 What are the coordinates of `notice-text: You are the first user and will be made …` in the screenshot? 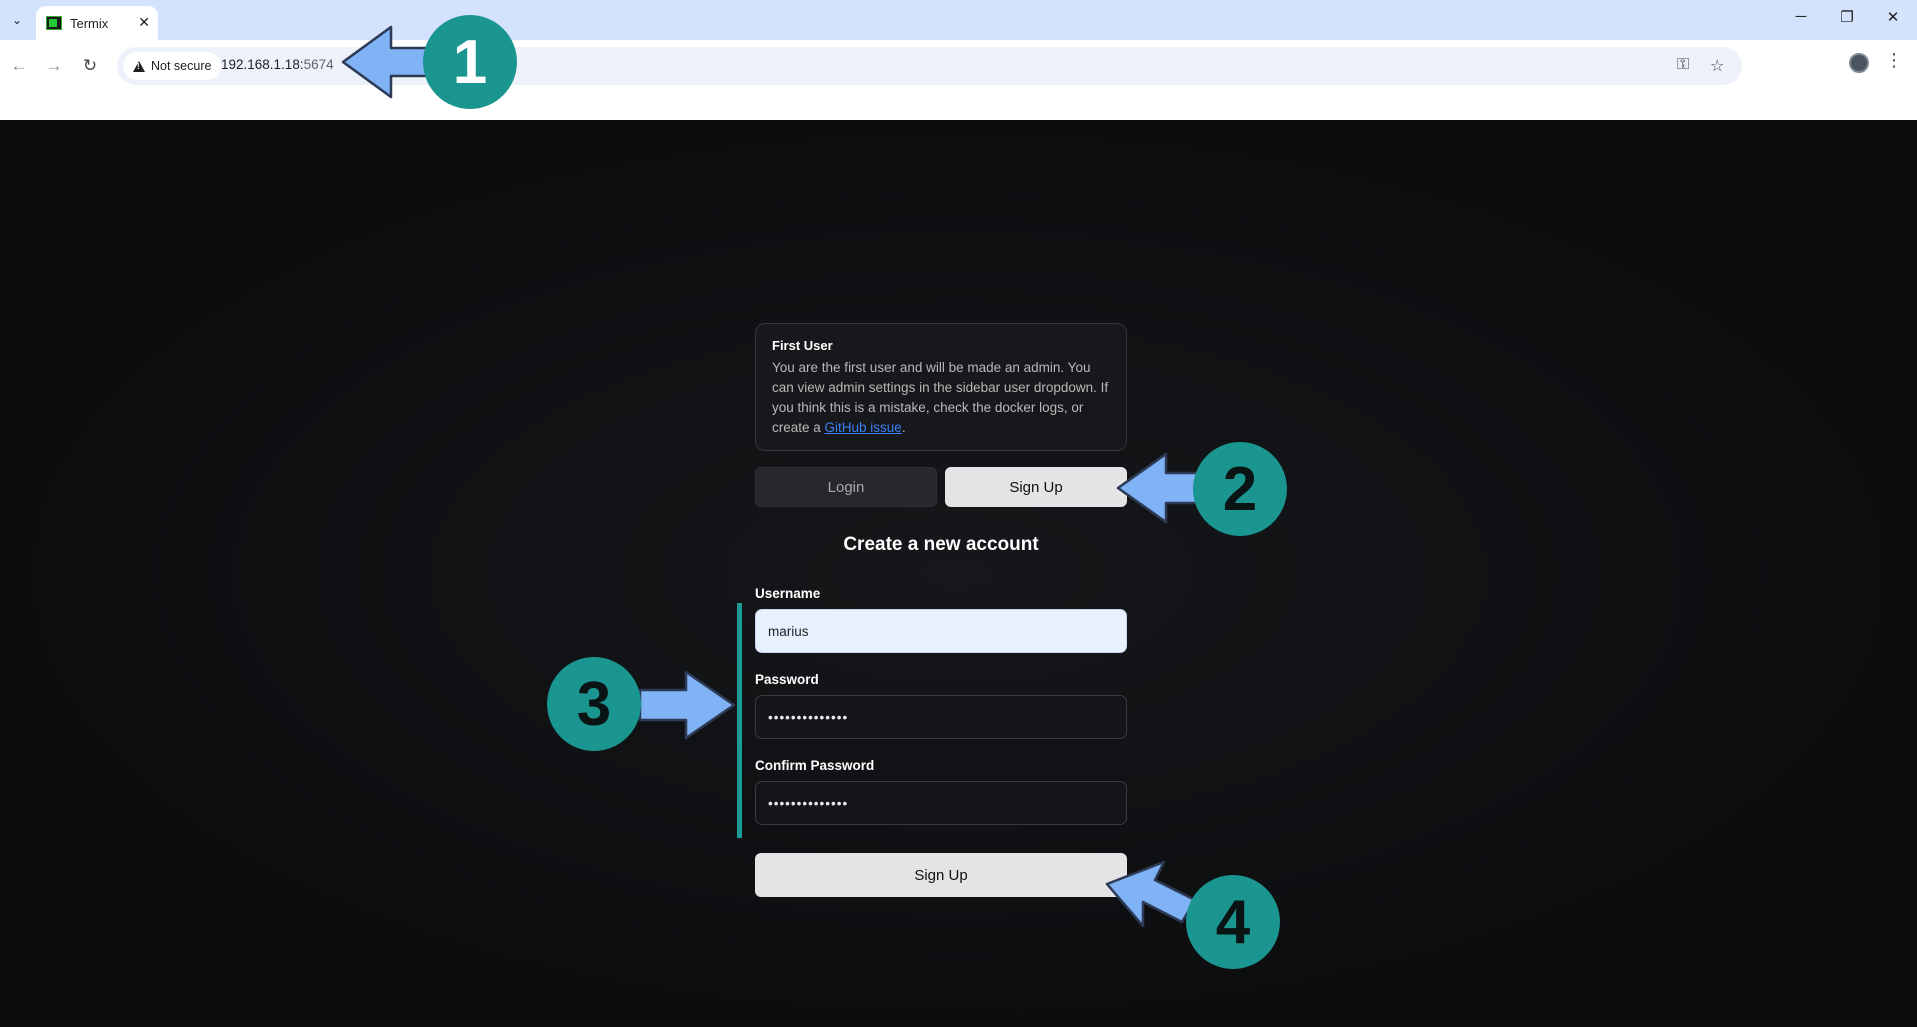 It's located at (941, 398).